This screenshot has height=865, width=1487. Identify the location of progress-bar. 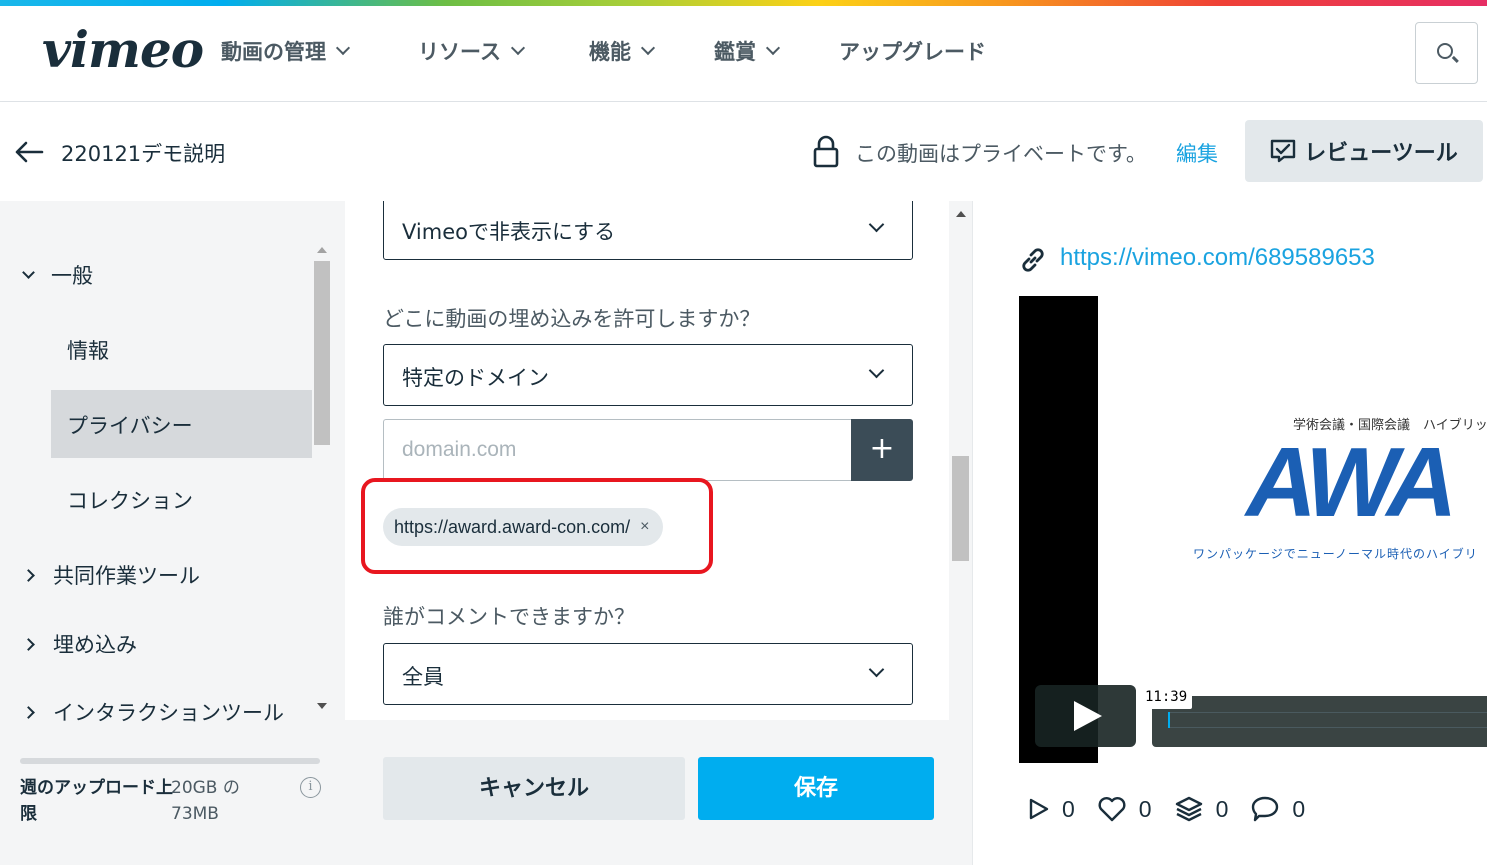
(1319, 721).